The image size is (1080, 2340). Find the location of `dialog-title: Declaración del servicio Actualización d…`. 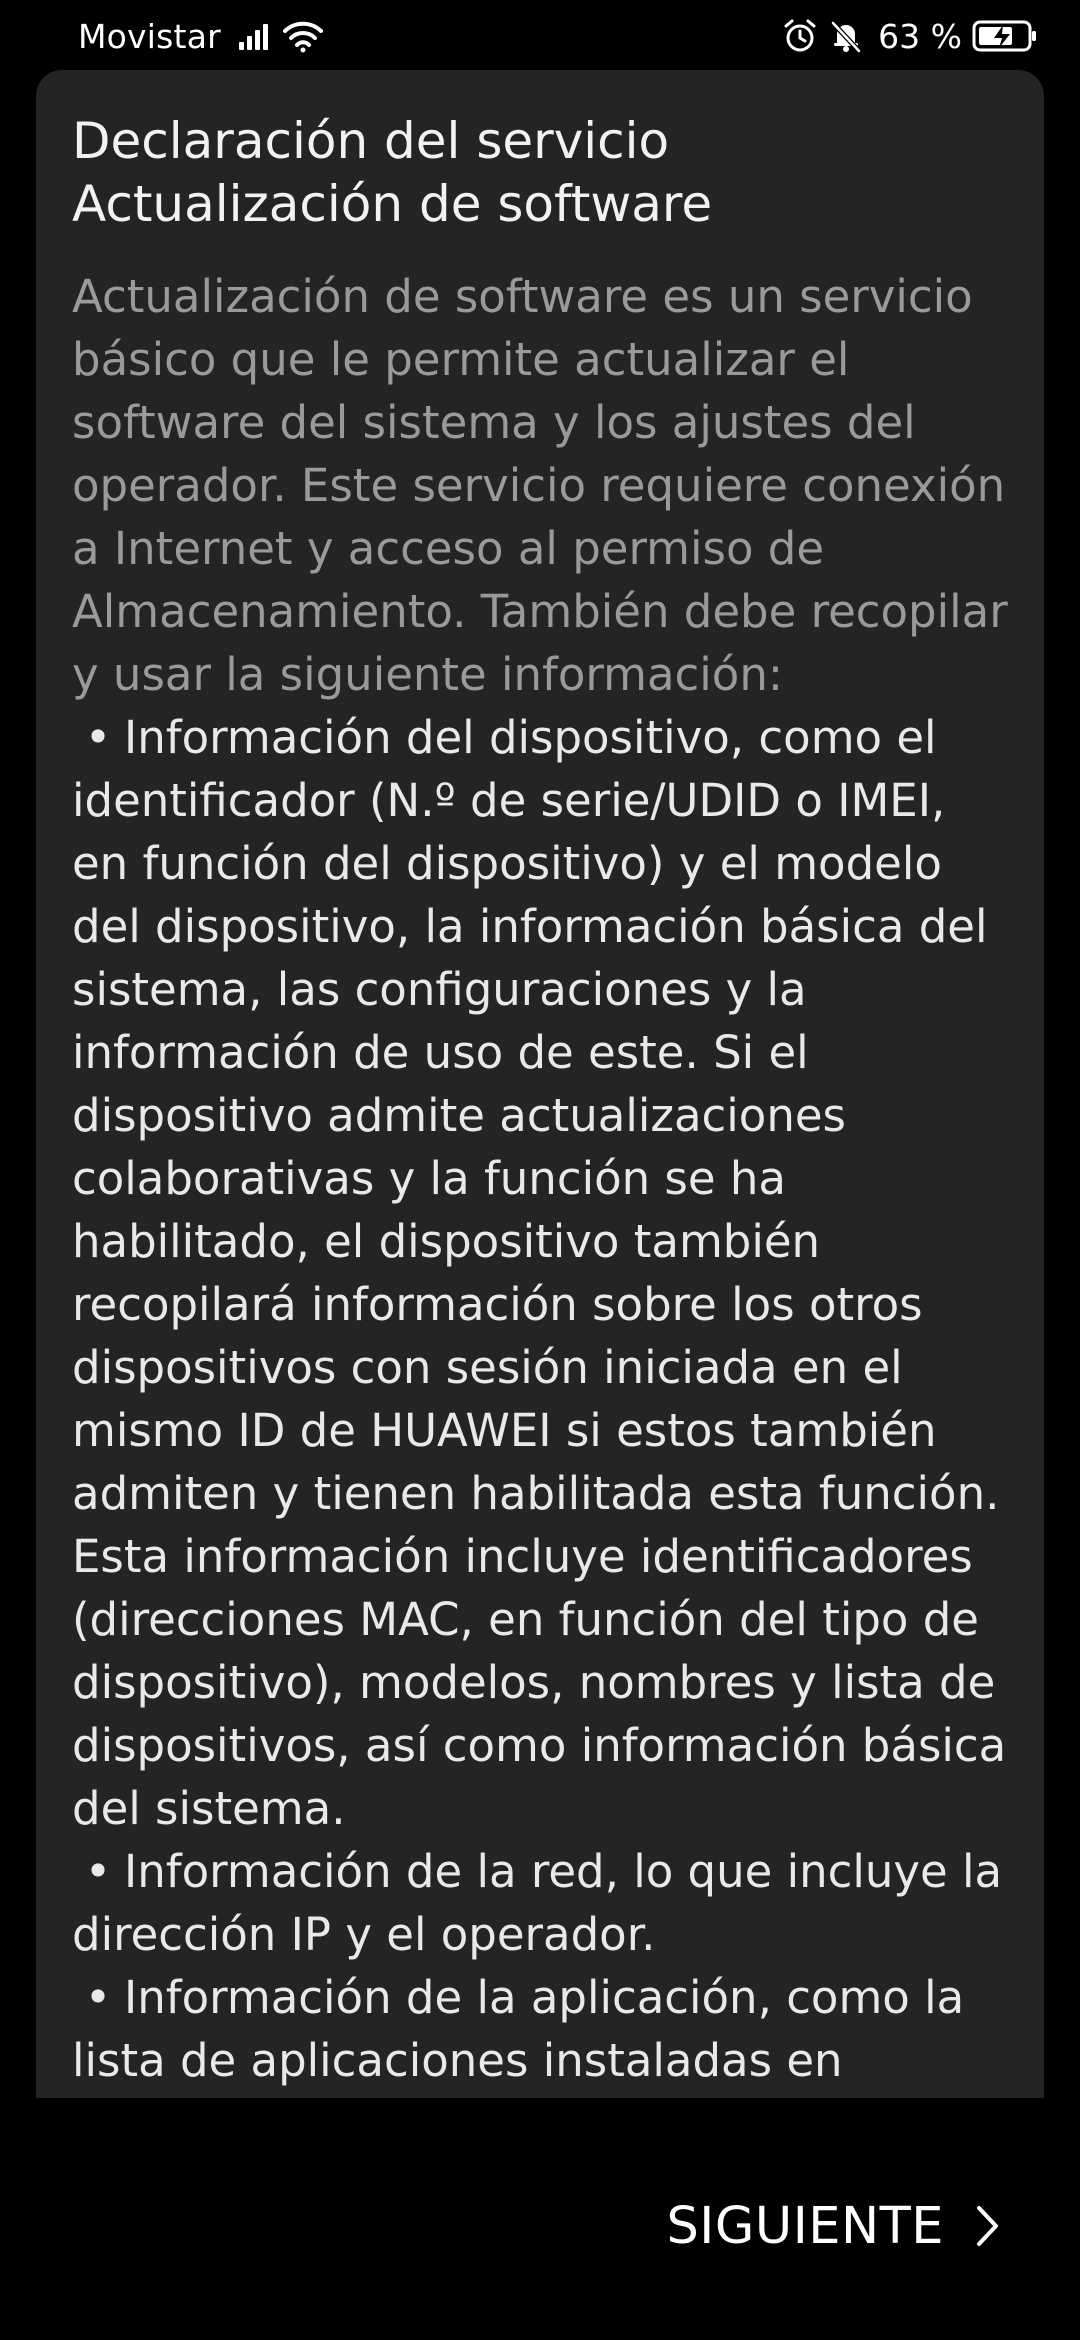

dialog-title: Declaración del servicio Actualización d… is located at coordinates (392, 172).